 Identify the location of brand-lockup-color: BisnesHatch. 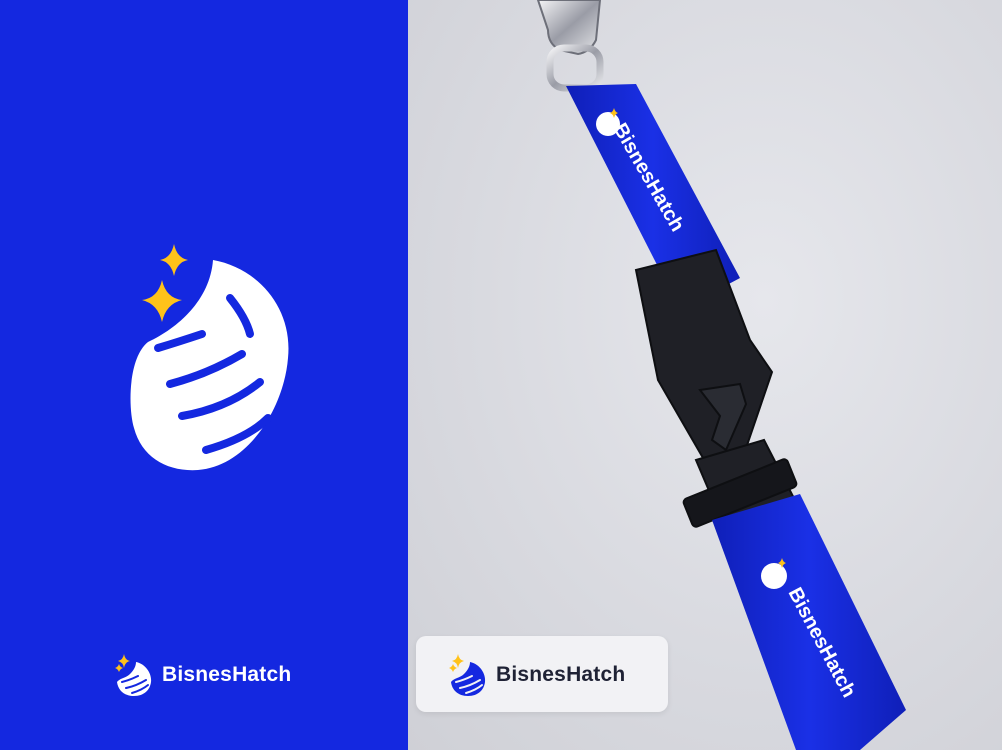
(535, 675).